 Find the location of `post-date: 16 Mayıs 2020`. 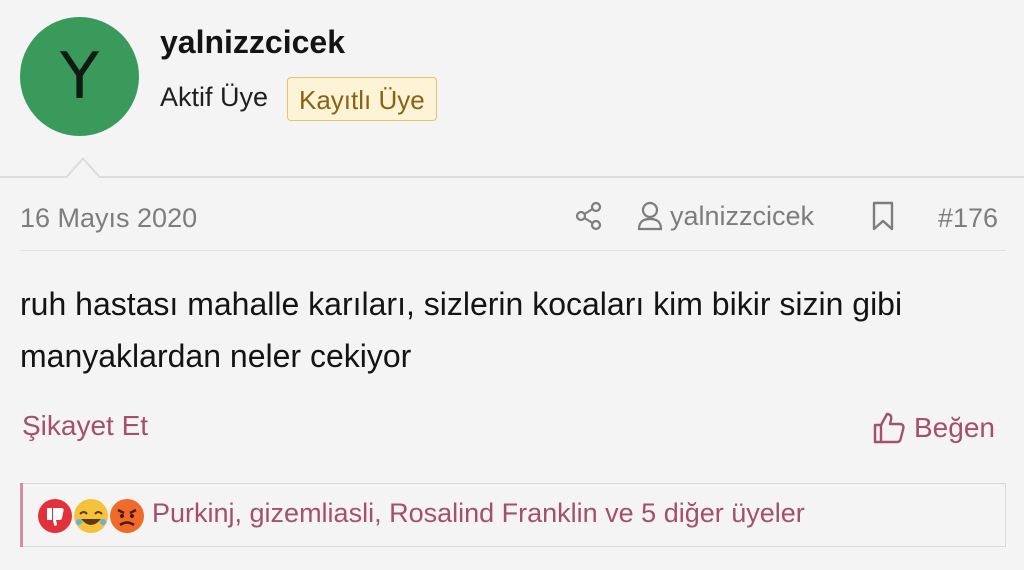

post-date: 16 Mayıs 2020 is located at coordinates (108, 218).